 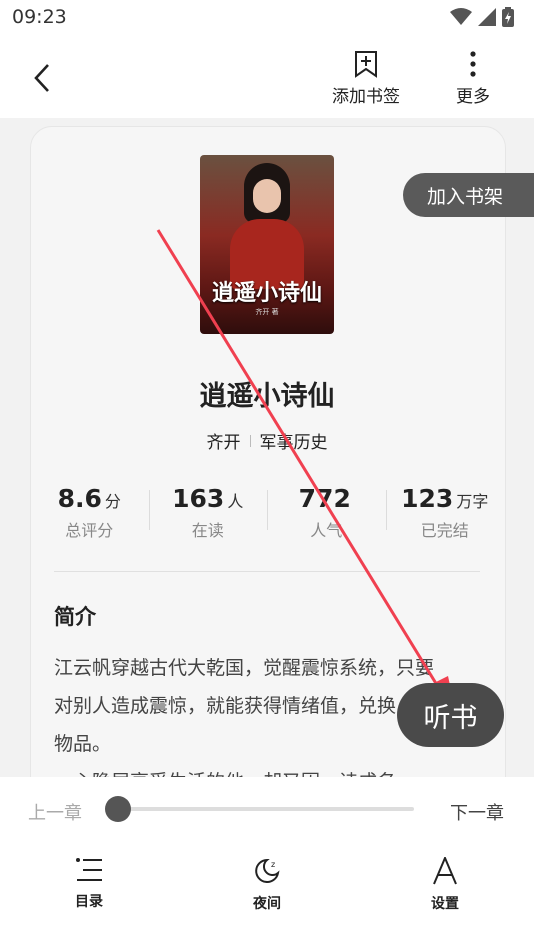 I want to click on back-button, so click(x=42, y=78).